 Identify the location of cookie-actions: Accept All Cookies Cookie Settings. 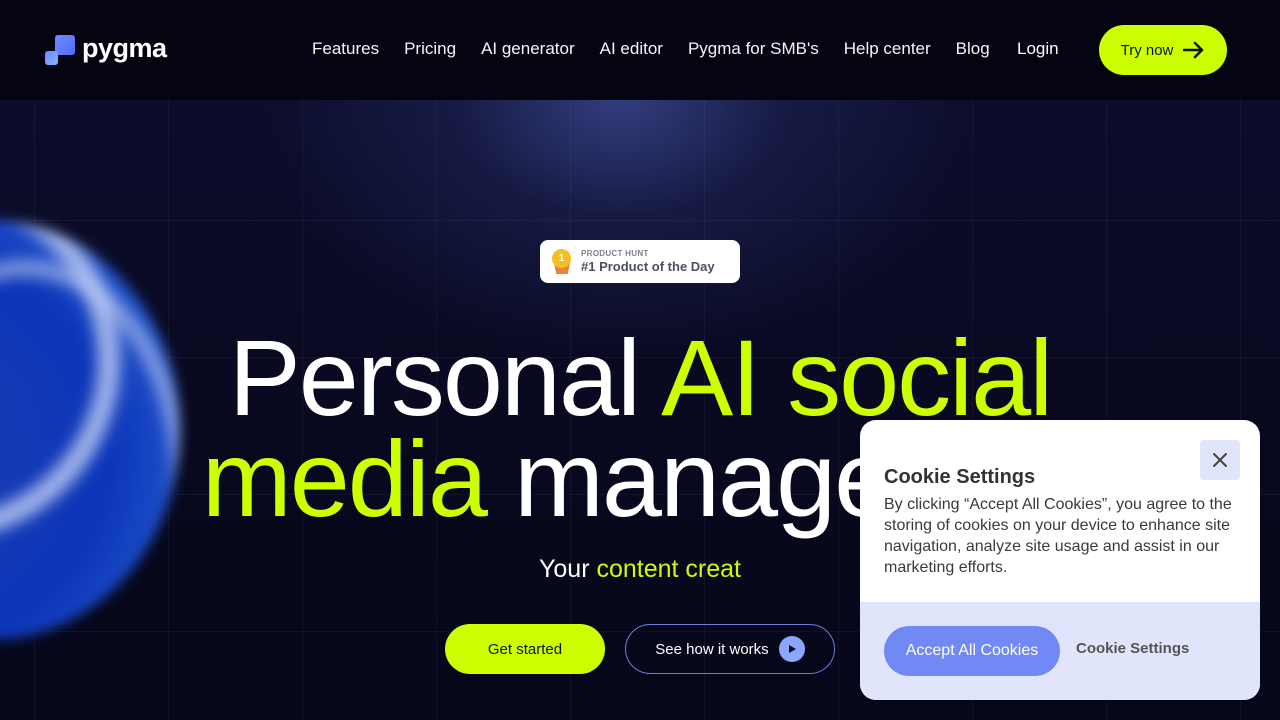
(1060, 651).